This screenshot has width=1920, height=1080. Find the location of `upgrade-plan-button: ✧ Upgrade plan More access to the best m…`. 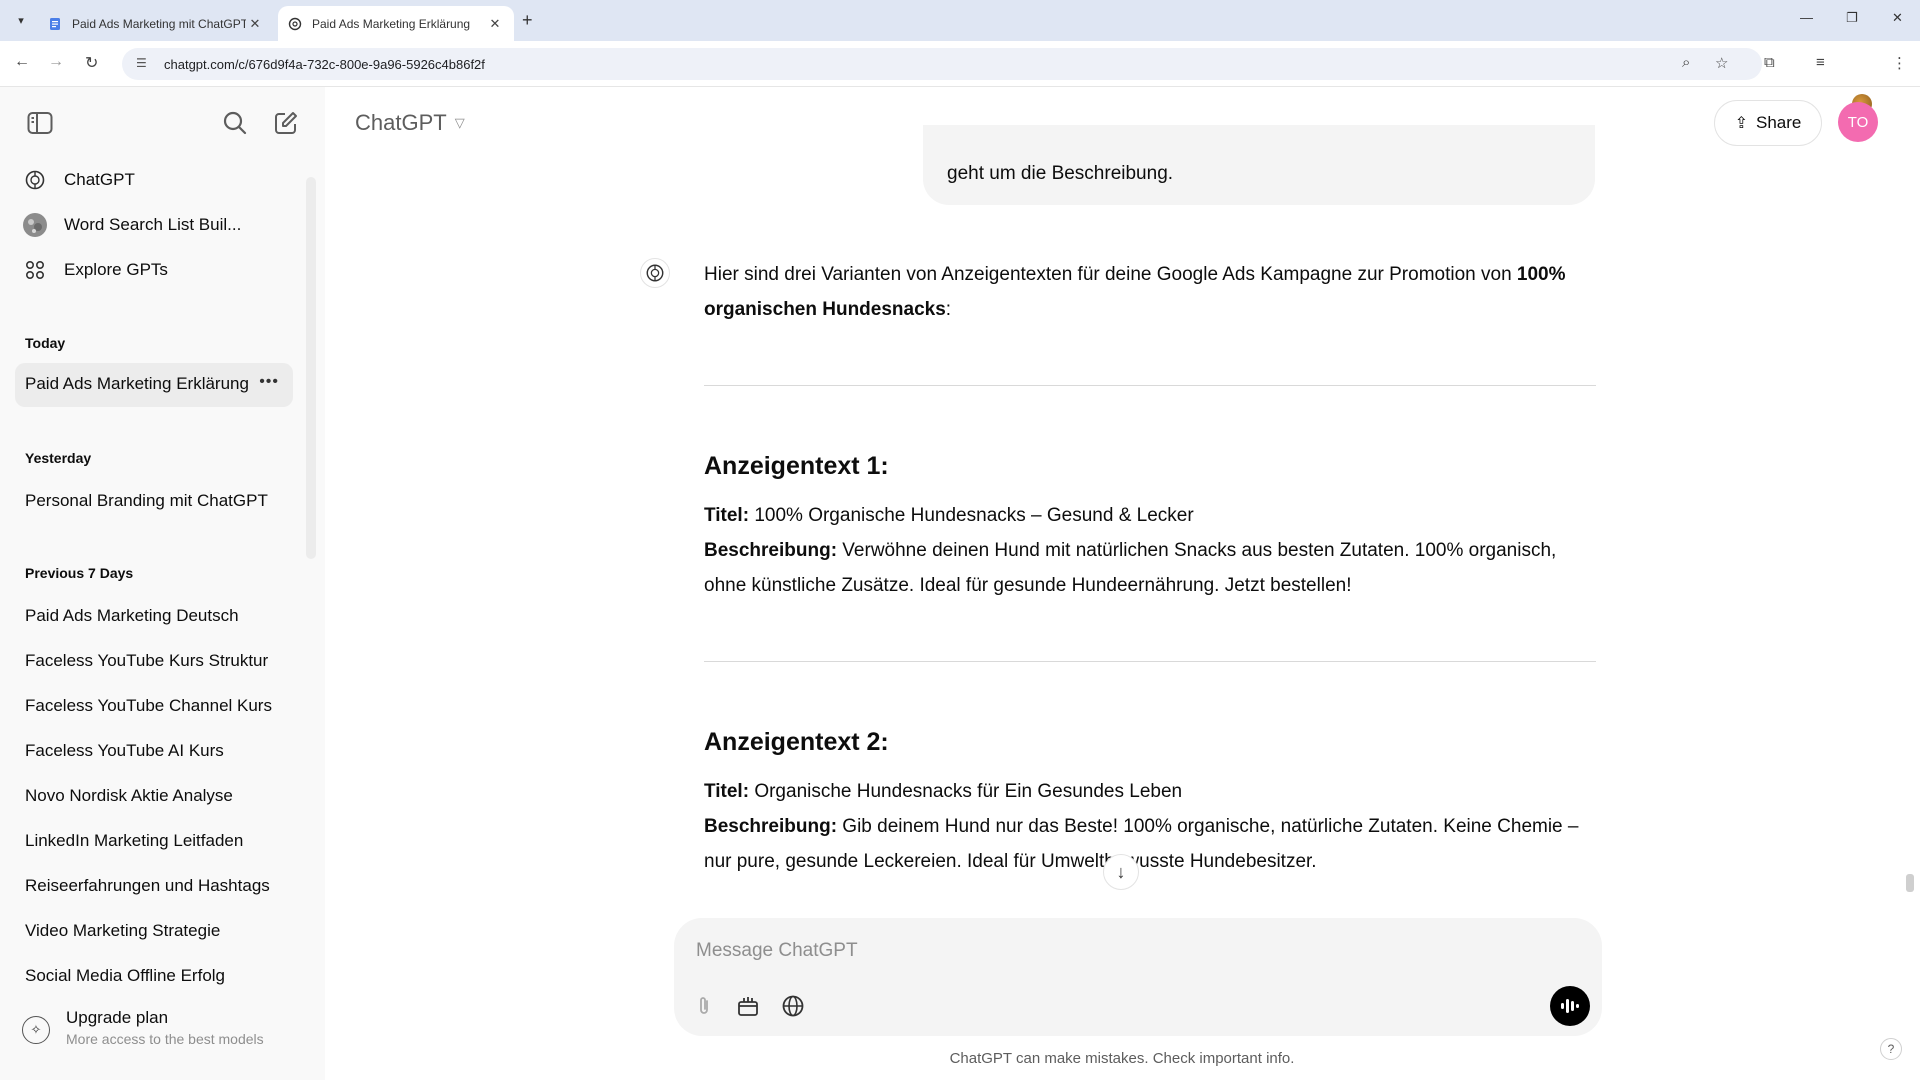

upgrade-plan-button: ✧ Upgrade plan More access to the best m… is located at coordinates (143, 1027).